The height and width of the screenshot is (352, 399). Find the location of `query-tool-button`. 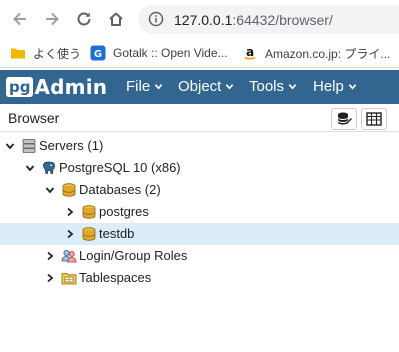

query-tool-button is located at coordinates (344, 119).